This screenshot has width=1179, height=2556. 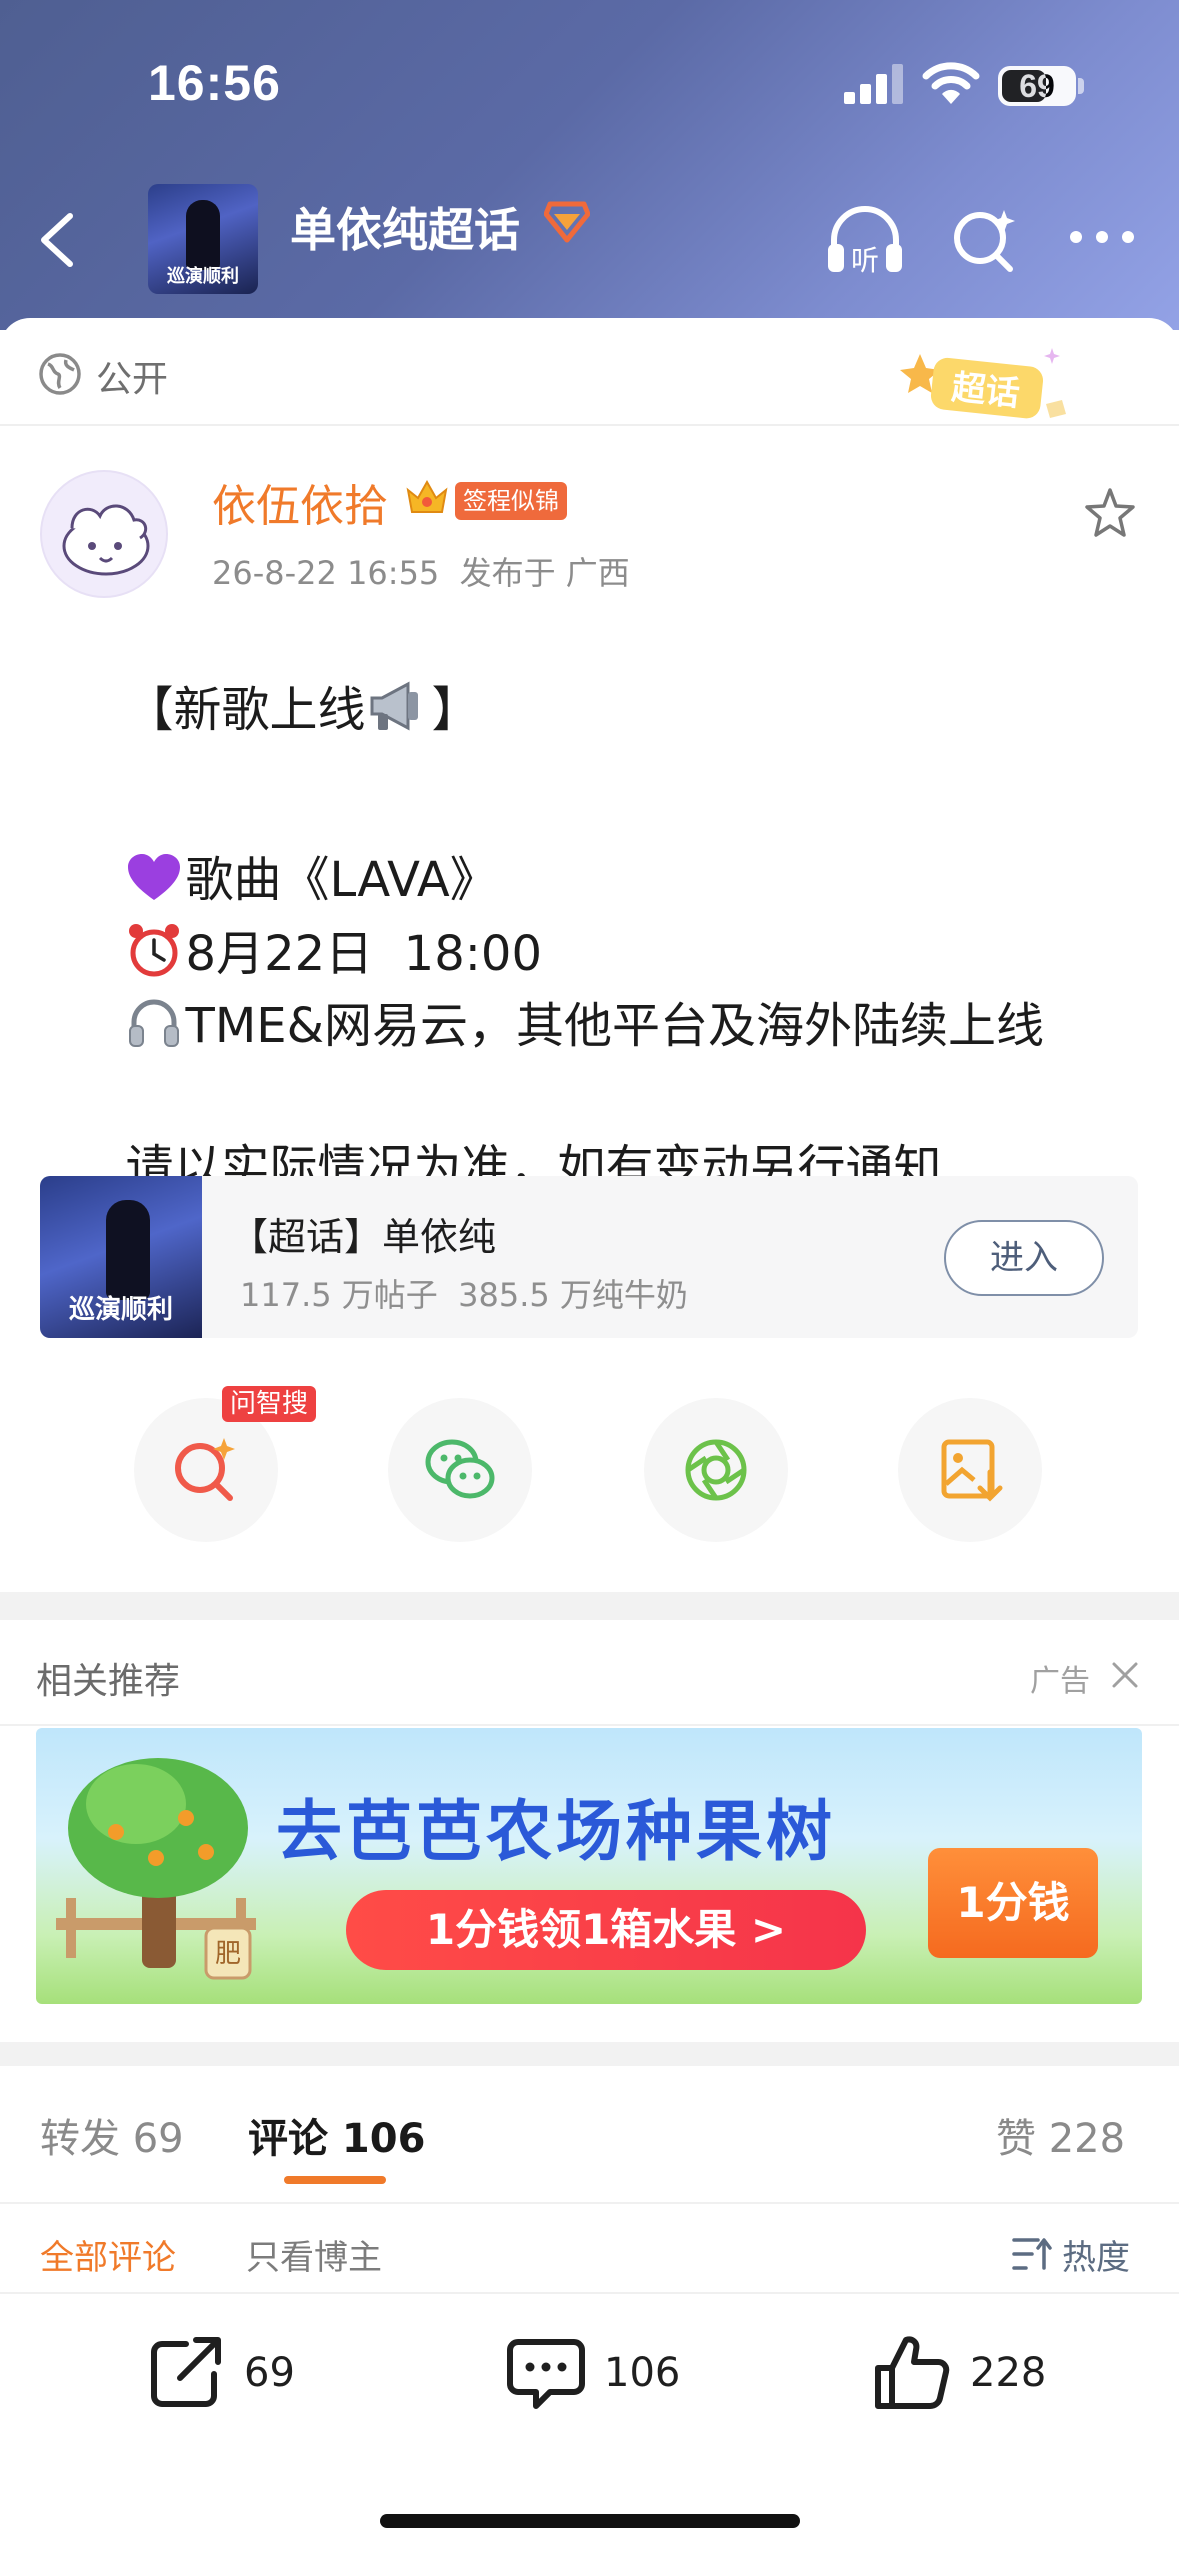 What do you see at coordinates (511, 501) in the screenshot?
I see `member-badge: 签程似锦` at bounding box center [511, 501].